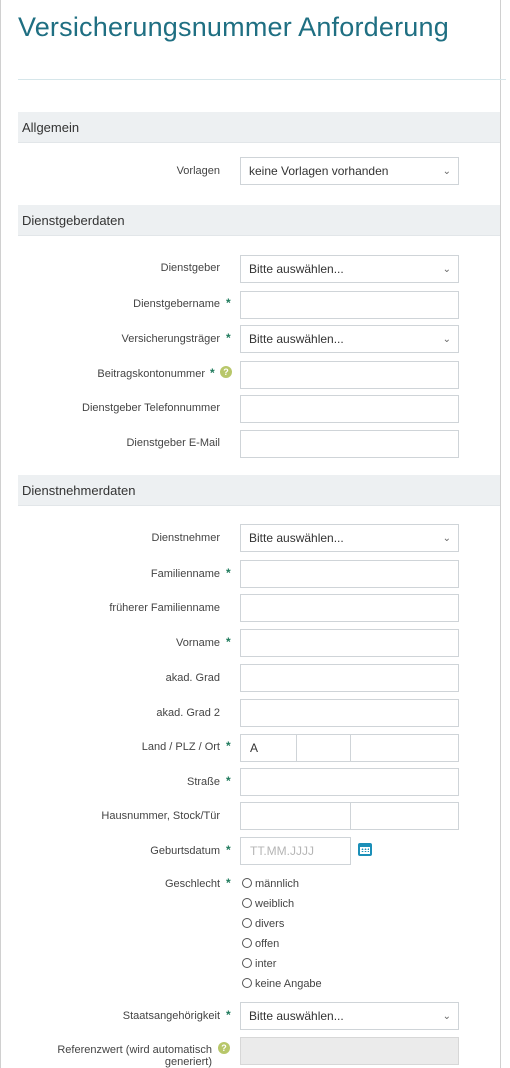 This screenshot has width=510, height=1068. Describe the element at coordinates (188, 713) in the screenshot. I see `akad-grad-2-label: akad. Grad 2` at that location.